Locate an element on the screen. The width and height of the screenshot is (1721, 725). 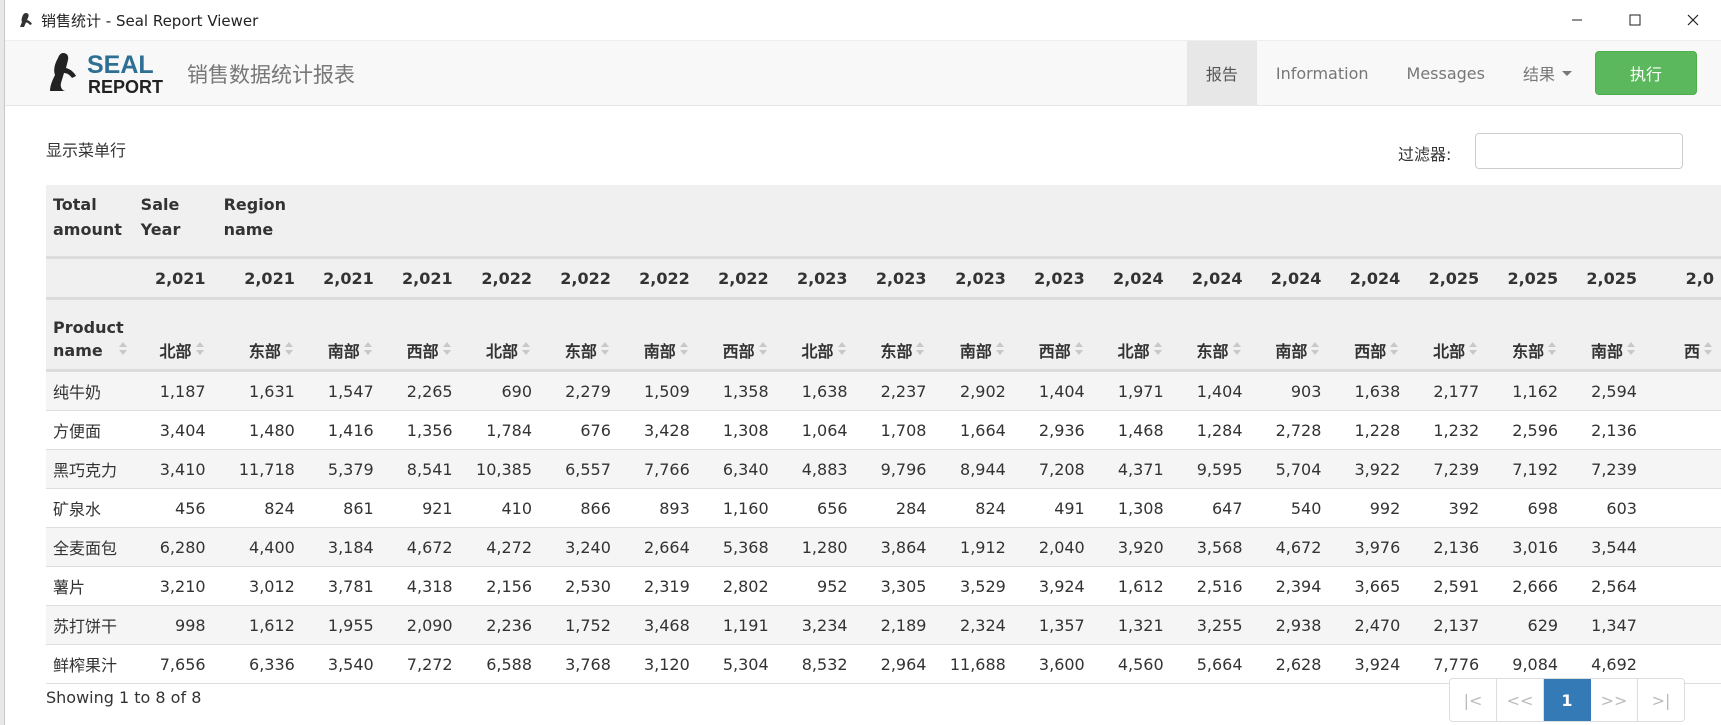
page-1-button: 1 is located at coordinates (1567, 700).